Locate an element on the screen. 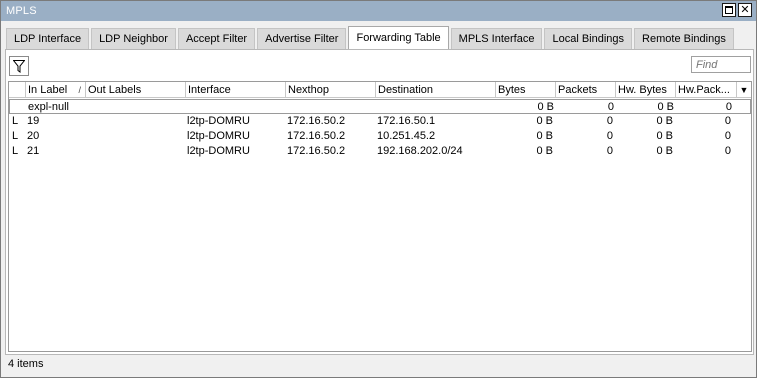  row-in-label: 19 is located at coordinates (33, 121).